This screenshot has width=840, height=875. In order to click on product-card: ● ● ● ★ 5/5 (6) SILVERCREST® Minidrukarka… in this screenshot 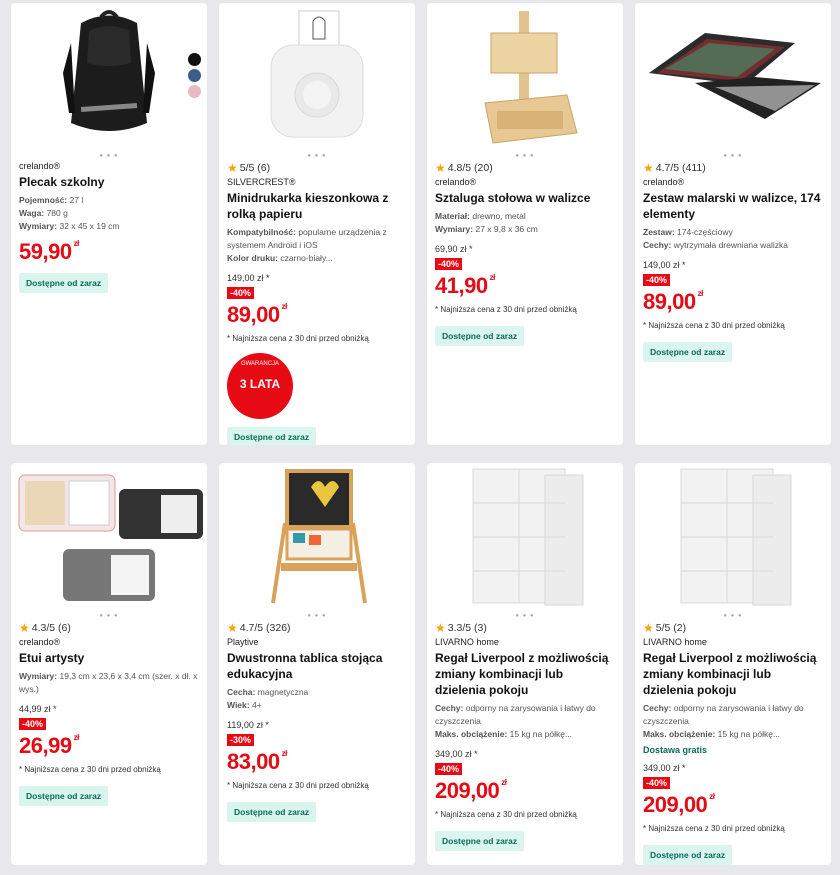, I will do `click(317, 224)`.